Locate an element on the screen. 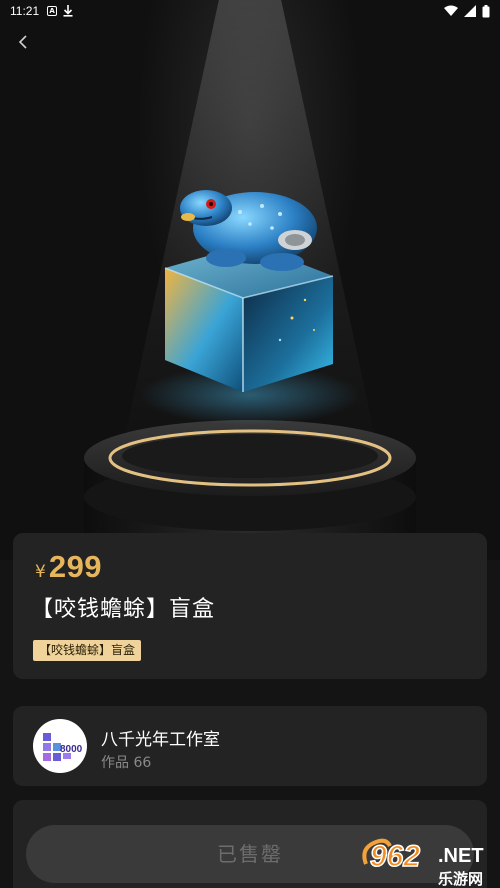 The height and width of the screenshot is (888, 500). studio-works-count: 作品 66 is located at coordinates (126, 763).